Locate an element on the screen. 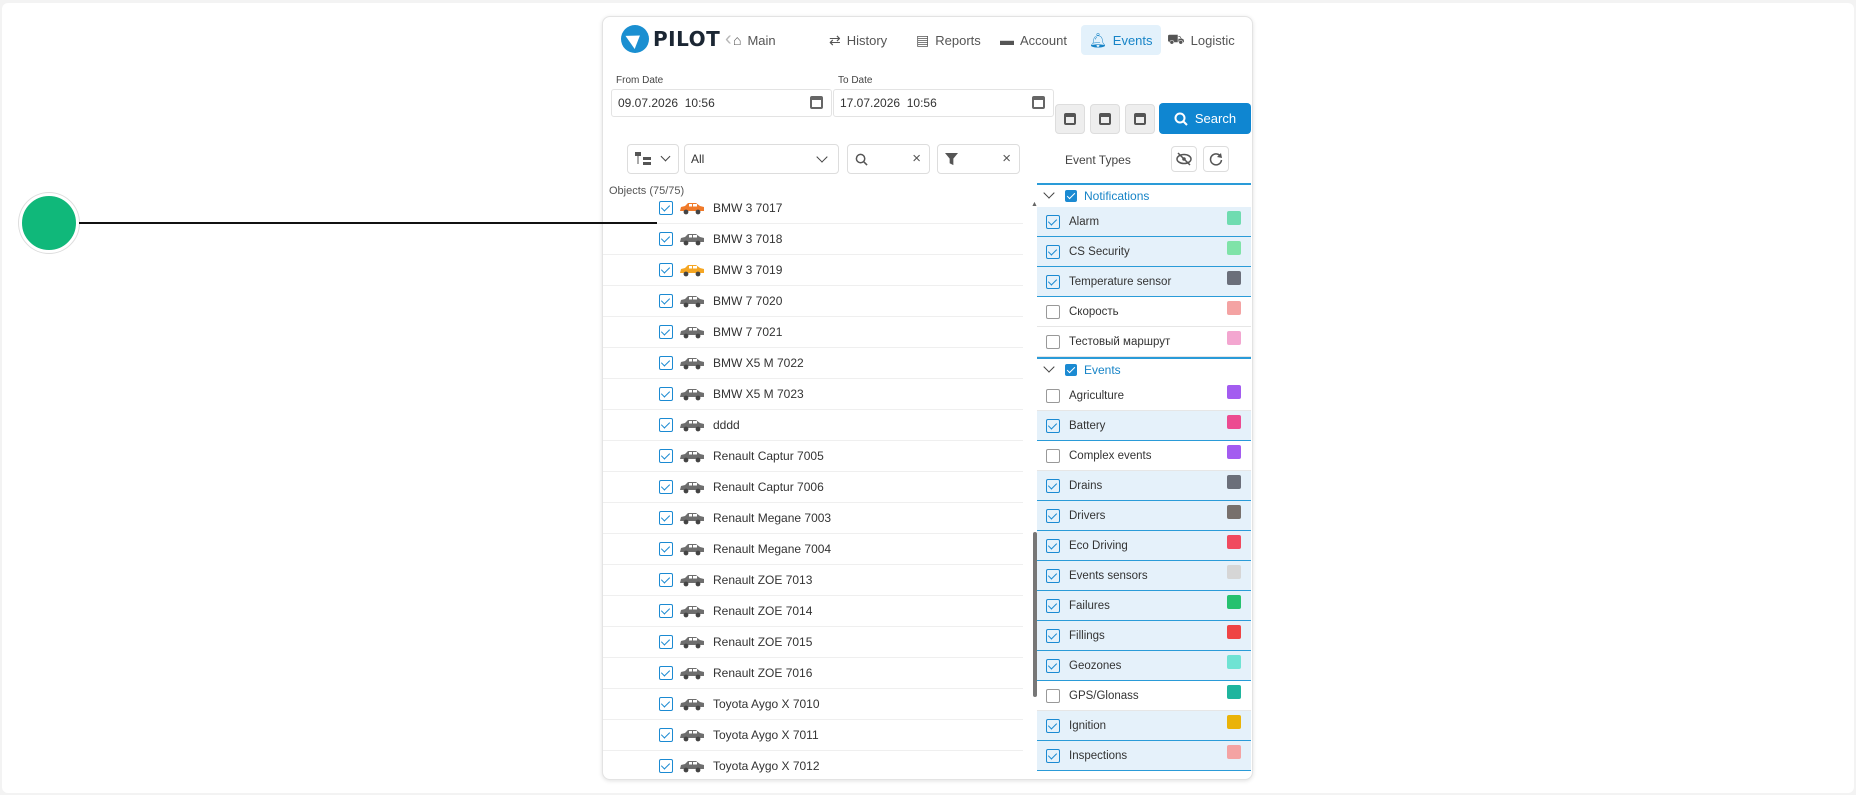  object-row: Renault Megane 7004 is located at coordinates (813, 549).